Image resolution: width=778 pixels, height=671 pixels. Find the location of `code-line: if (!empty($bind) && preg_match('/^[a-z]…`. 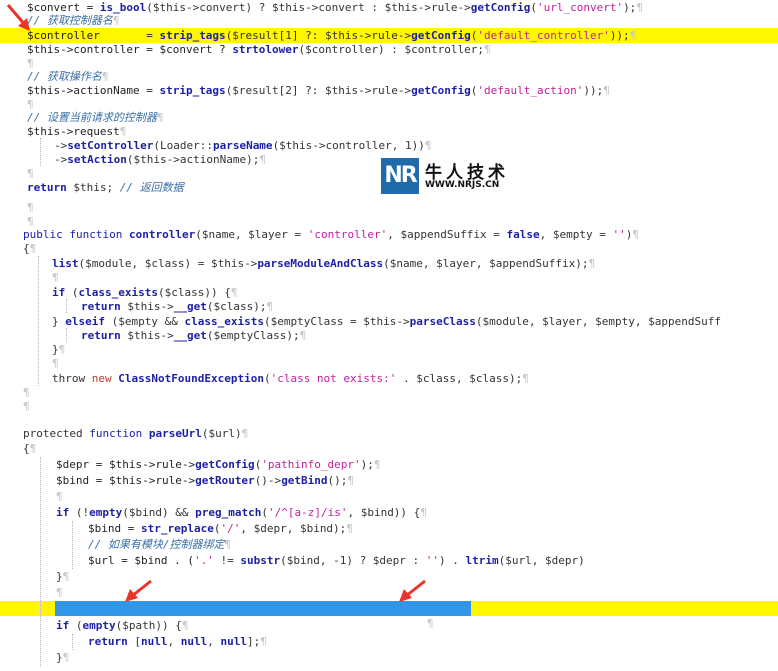

code-line: if (!empty($bind) && preg_match('/^[a-z]… is located at coordinates (389, 513).